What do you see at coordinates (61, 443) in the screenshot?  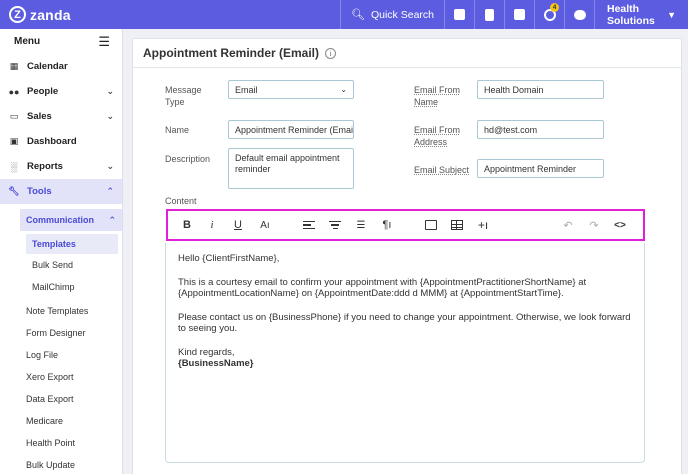 I see `sidebar-item-health-point: Health Point` at bounding box center [61, 443].